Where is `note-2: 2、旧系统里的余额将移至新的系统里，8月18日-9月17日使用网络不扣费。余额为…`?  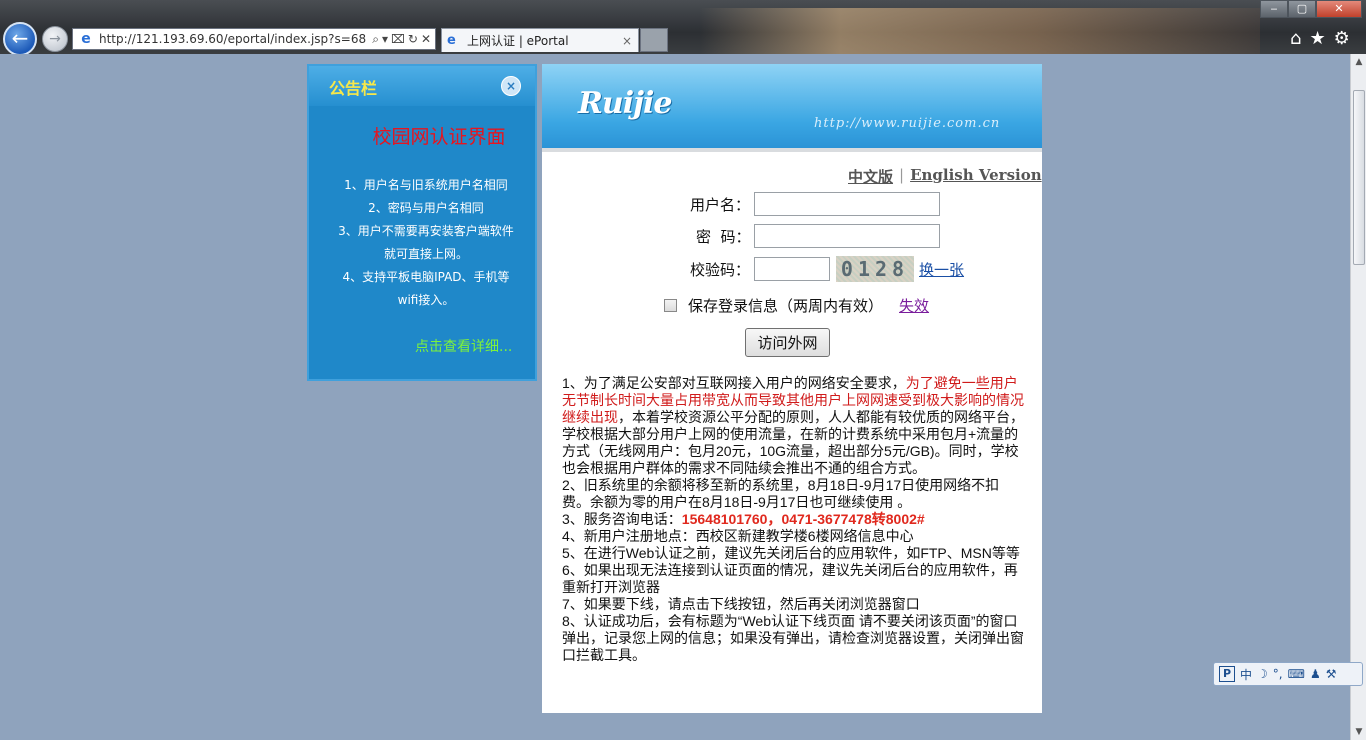
note-2: 2、旧系统里的余额将移至新的系统里，8月18日-9月17日使用网络不扣费。余额为… is located at coordinates (781, 493).